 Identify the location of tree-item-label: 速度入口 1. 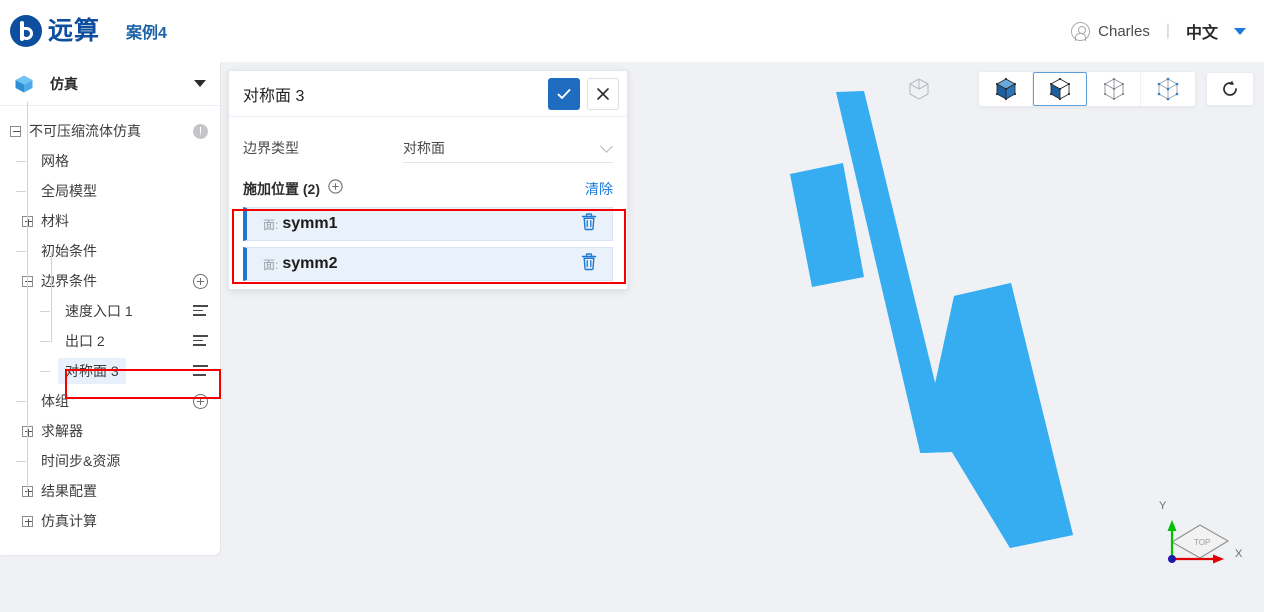
(99, 311).